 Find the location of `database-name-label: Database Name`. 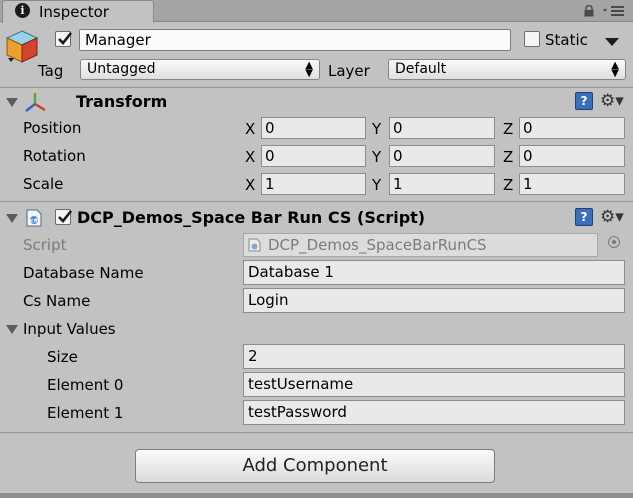

database-name-label: Database Name is located at coordinates (83, 273).